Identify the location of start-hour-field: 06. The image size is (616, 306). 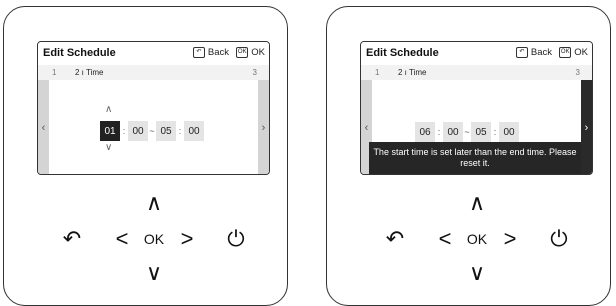
(425, 132).